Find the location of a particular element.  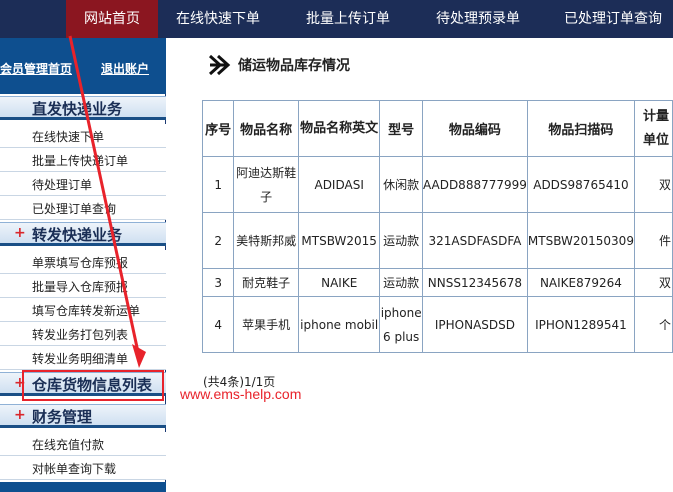

cell-model: iphone 6 plus is located at coordinates (401, 324).